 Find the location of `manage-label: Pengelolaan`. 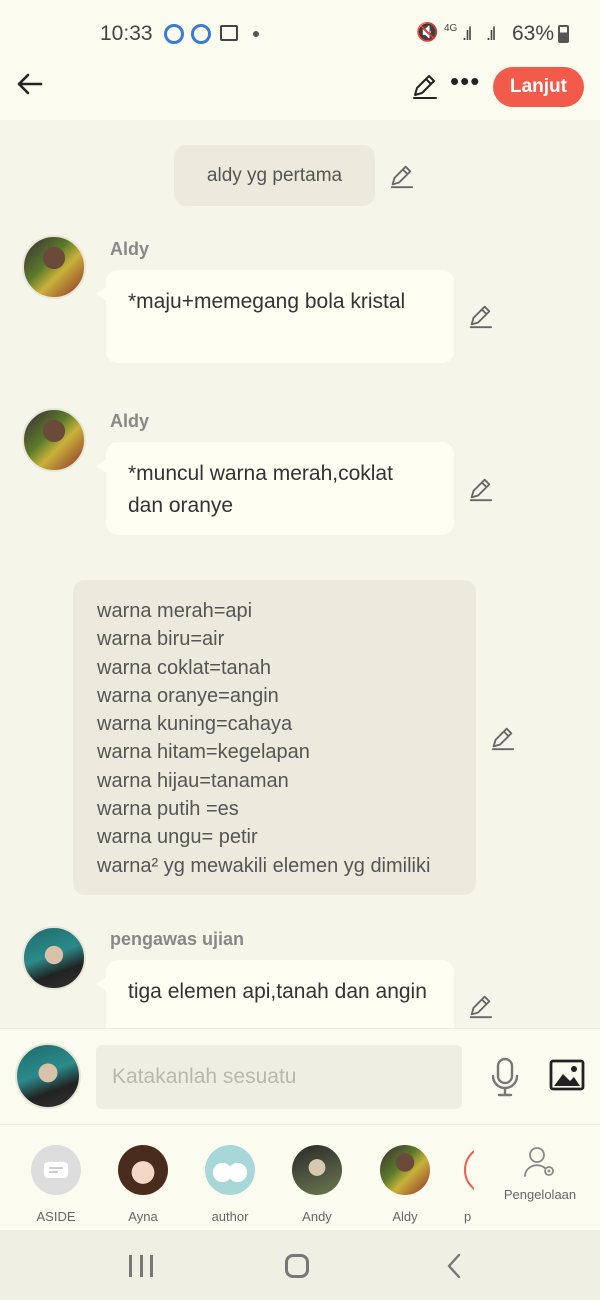

manage-label: Pengelolaan is located at coordinates (540, 1194).